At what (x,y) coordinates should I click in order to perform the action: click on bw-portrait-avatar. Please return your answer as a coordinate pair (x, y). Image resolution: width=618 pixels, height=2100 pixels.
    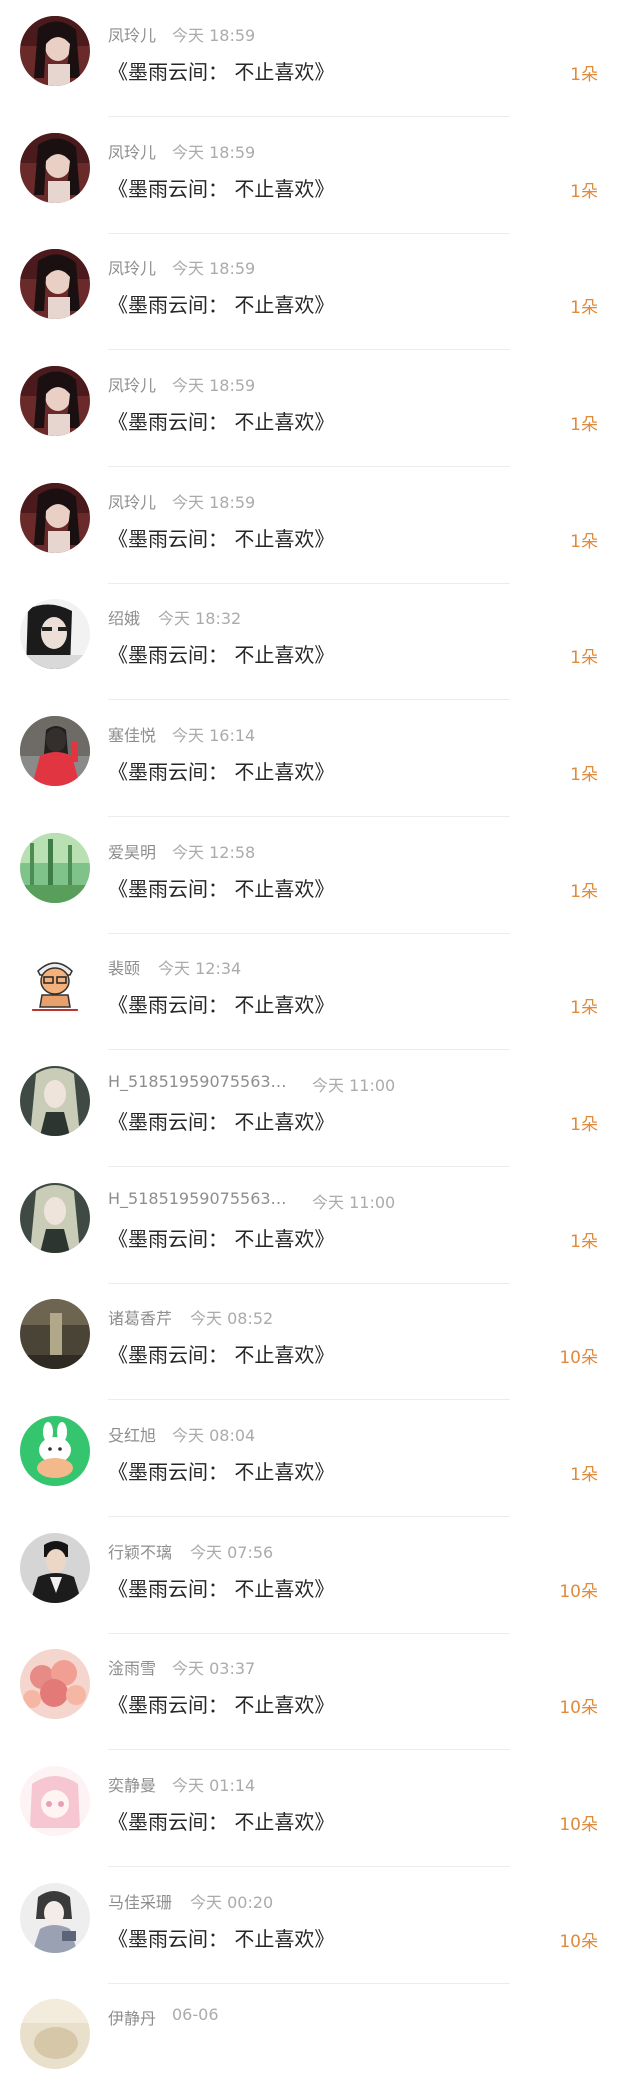
    Looking at the image, I should click on (55, 634).